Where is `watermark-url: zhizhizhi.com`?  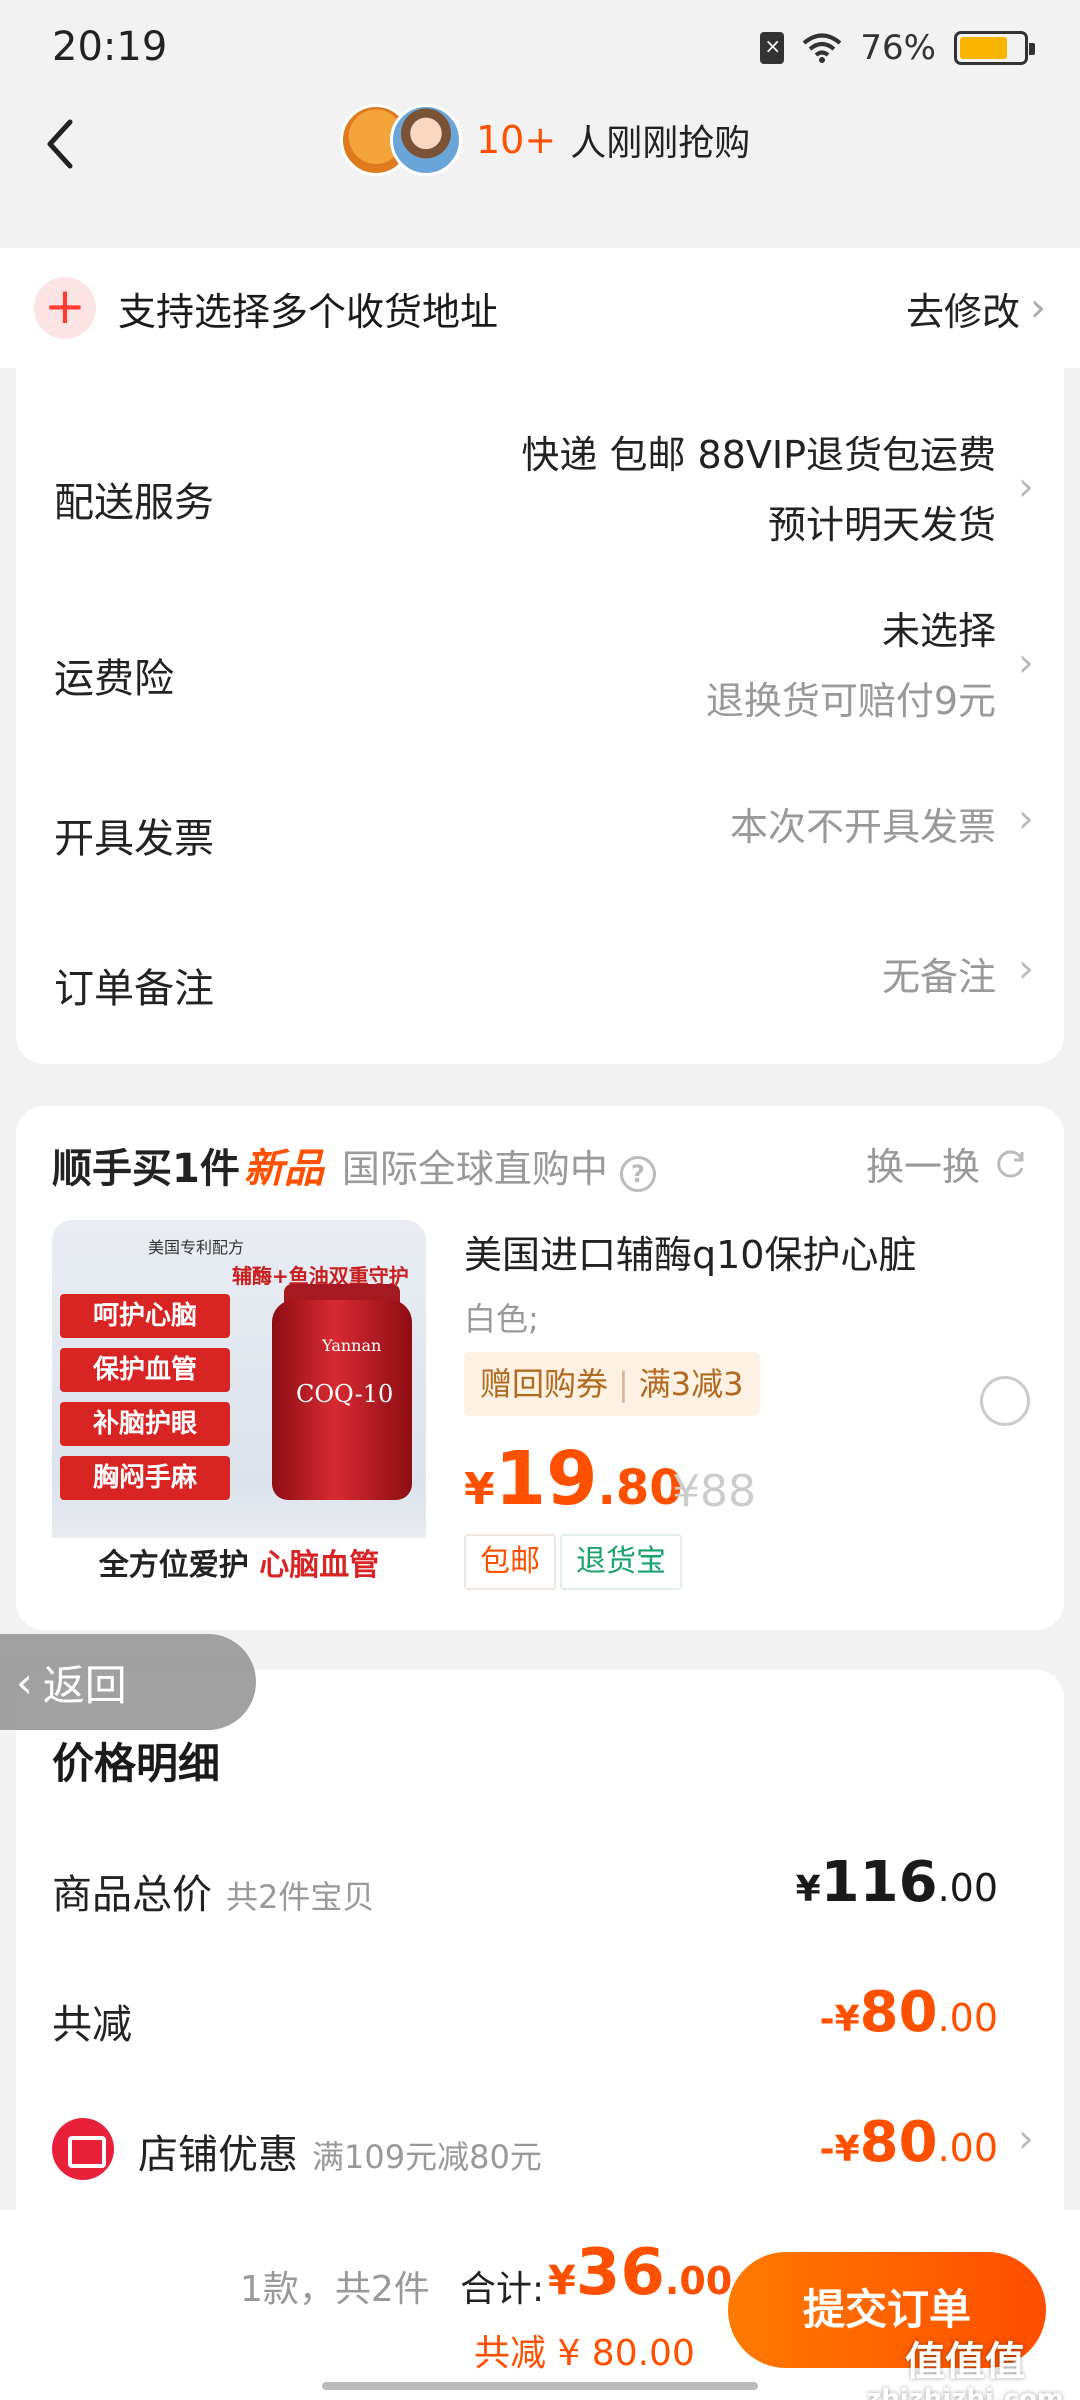 watermark-url: zhizhizhi.com is located at coordinates (965, 2392).